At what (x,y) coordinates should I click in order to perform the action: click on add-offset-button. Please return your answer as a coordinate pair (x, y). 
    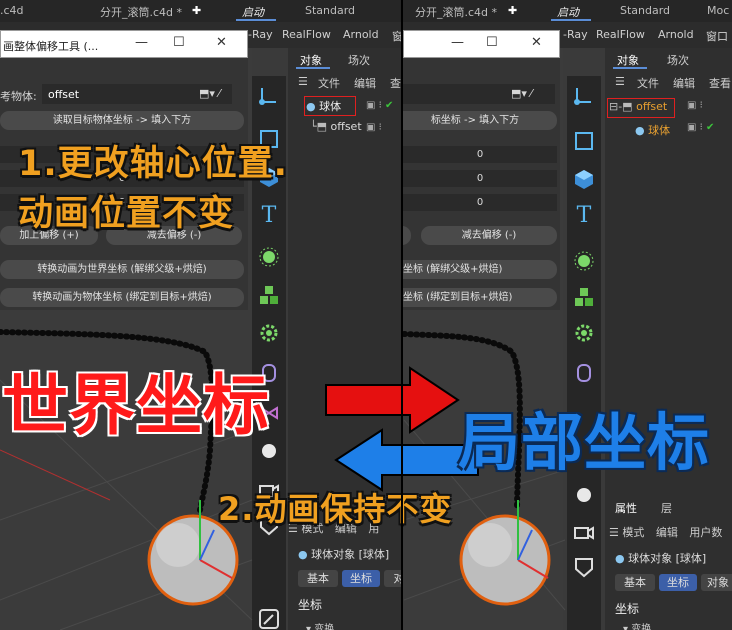
    Looking at the image, I should click on (407, 235).